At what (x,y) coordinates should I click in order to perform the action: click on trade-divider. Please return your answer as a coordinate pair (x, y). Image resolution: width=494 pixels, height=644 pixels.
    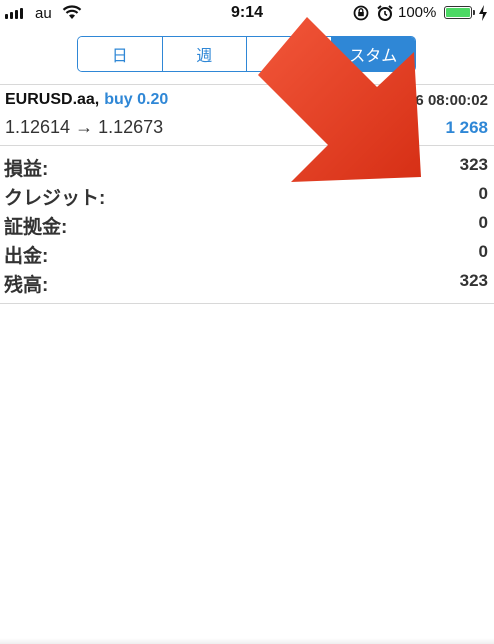
    Looking at the image, I should click on (247, 145).